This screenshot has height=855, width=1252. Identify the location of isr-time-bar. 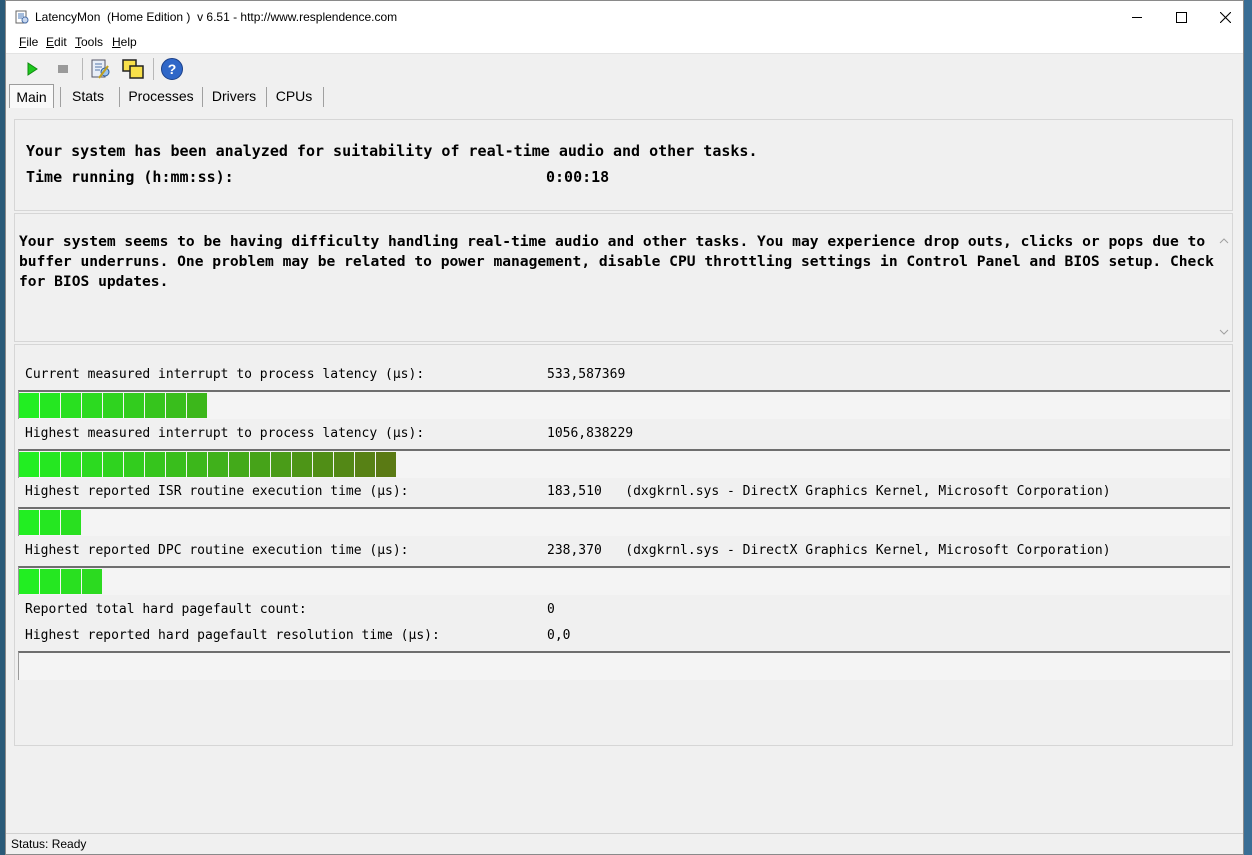
(624, 521).